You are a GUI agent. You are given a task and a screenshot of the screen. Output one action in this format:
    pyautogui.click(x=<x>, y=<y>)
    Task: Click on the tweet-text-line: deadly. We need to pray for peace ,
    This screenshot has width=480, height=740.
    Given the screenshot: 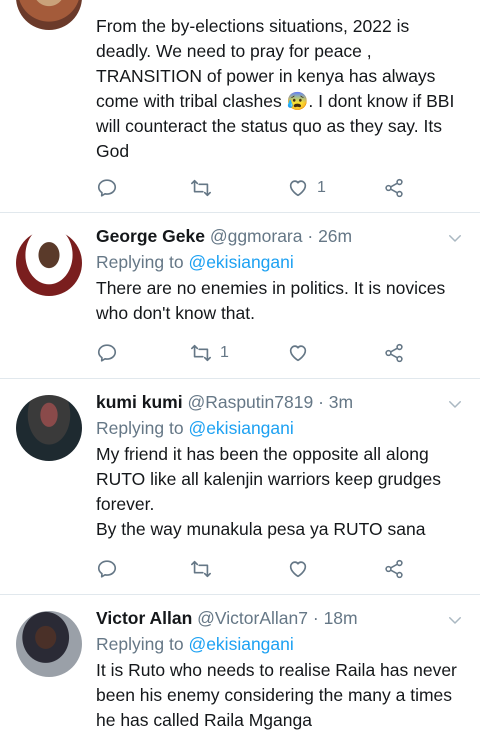 What is the action you would take?
    pyautogui.click(x=234, y=51)
    